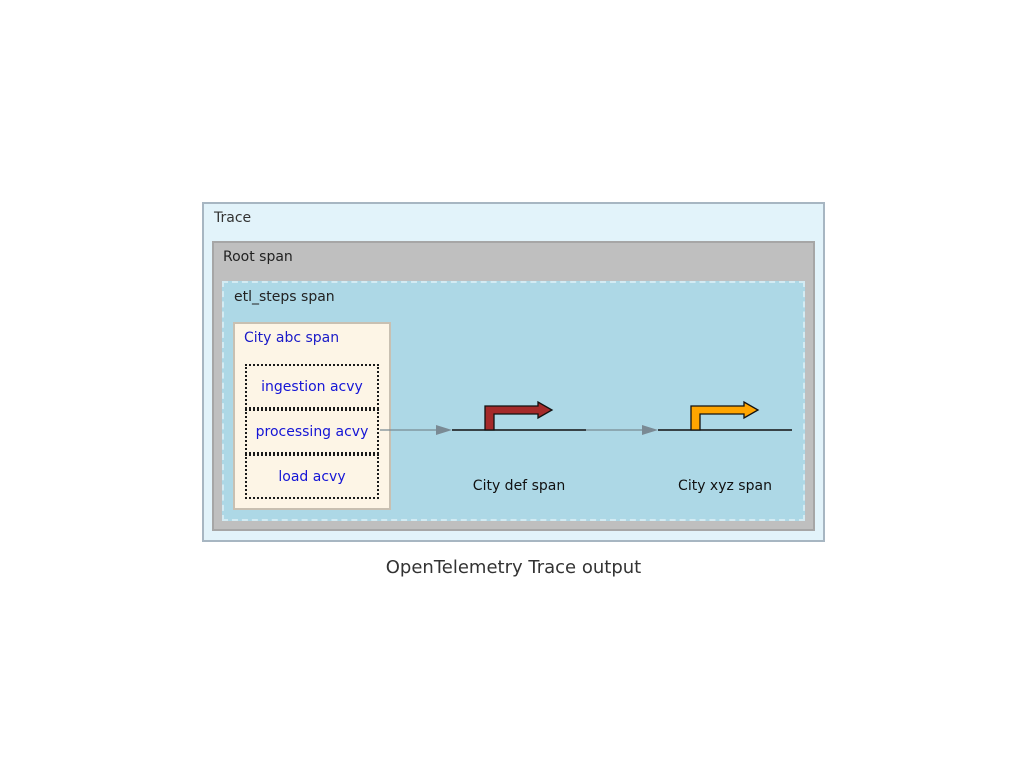 This screenshot has width=1027, height=779. Describe the element at coordinates (519, 486) in the screenshot. I see `city-def-span-label: City def span` at that location.